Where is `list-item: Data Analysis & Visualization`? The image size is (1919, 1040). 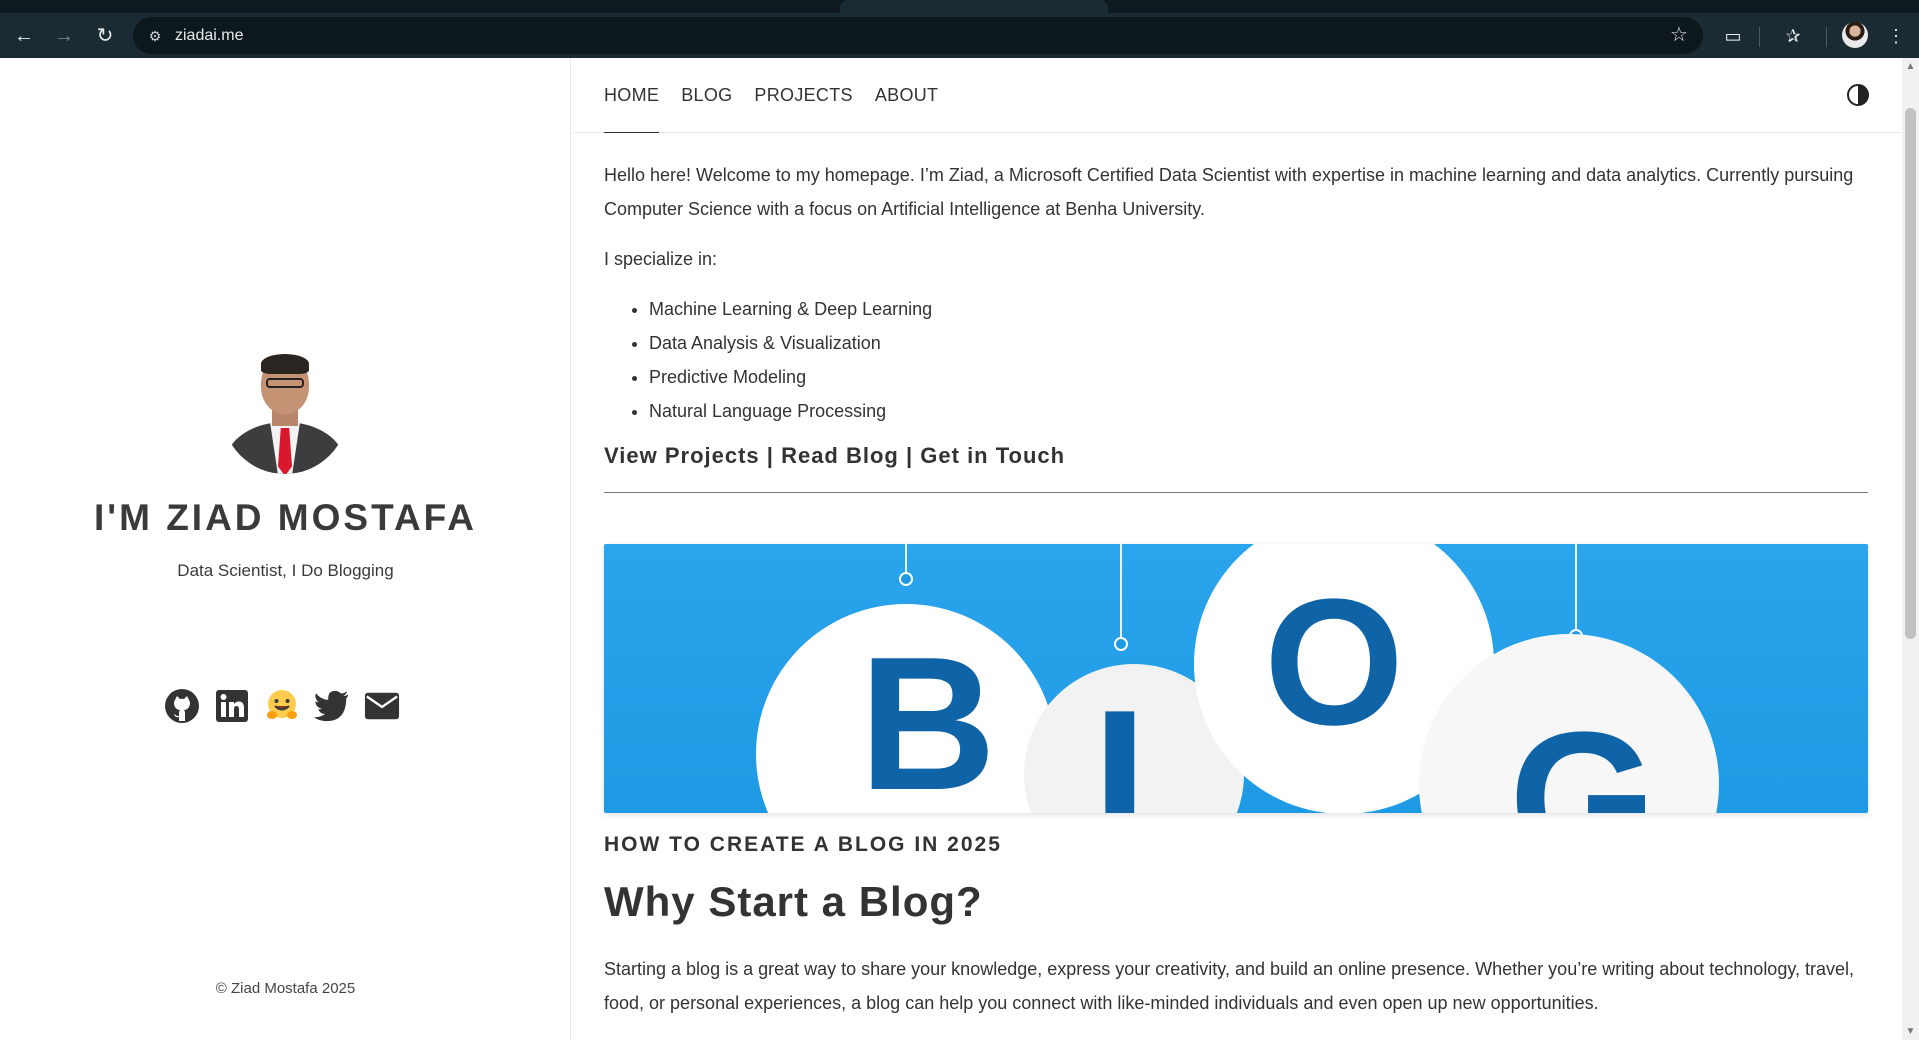
list-item: Data Analysis & Visualization is located at coordinates (1258, 343).